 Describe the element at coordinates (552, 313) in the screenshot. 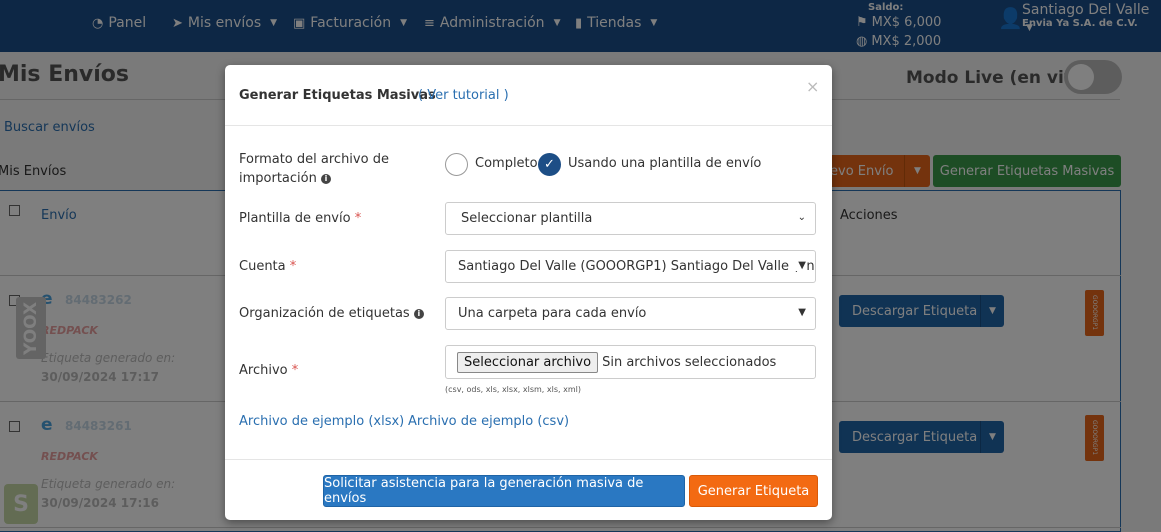

I see `organization-select-value: Una carpeta para cada envío` at that location.